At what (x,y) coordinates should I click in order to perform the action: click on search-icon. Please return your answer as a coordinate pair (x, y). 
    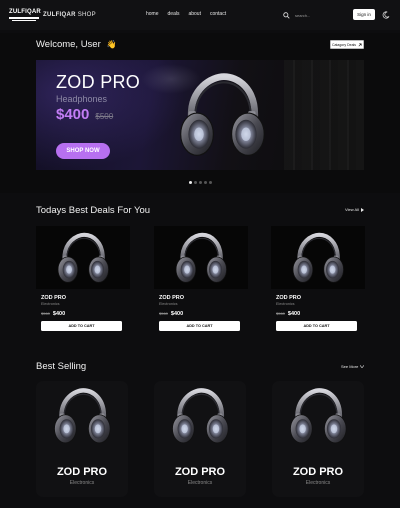
    Looking at the image, I should click on (286, 15).